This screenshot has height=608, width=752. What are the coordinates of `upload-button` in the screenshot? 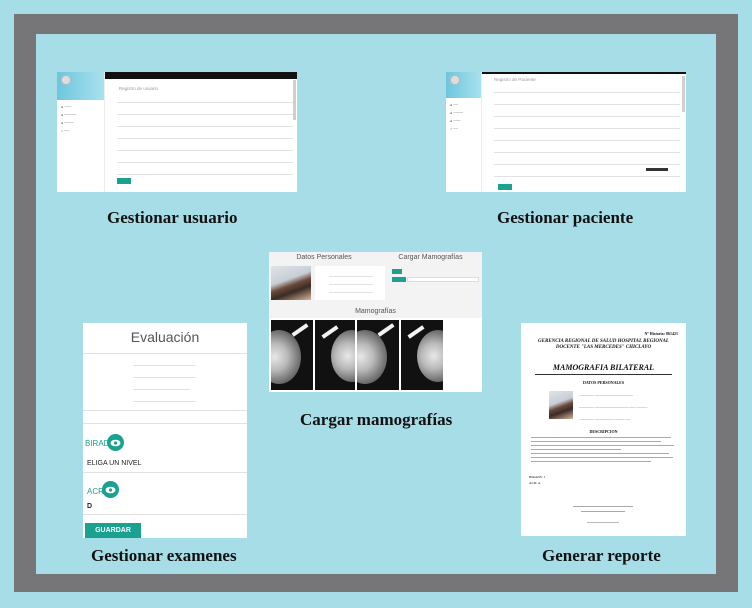 It's located at (399, 279).